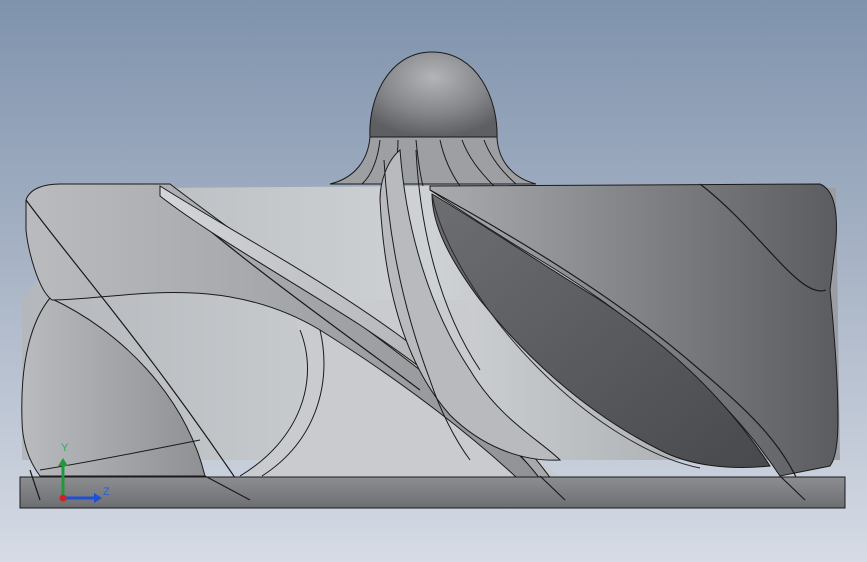 The width and height of the screenshot is (867, 562). Describe the element at coordinates (433, 94) in the screenshot. I see `nose-cone` at that location.